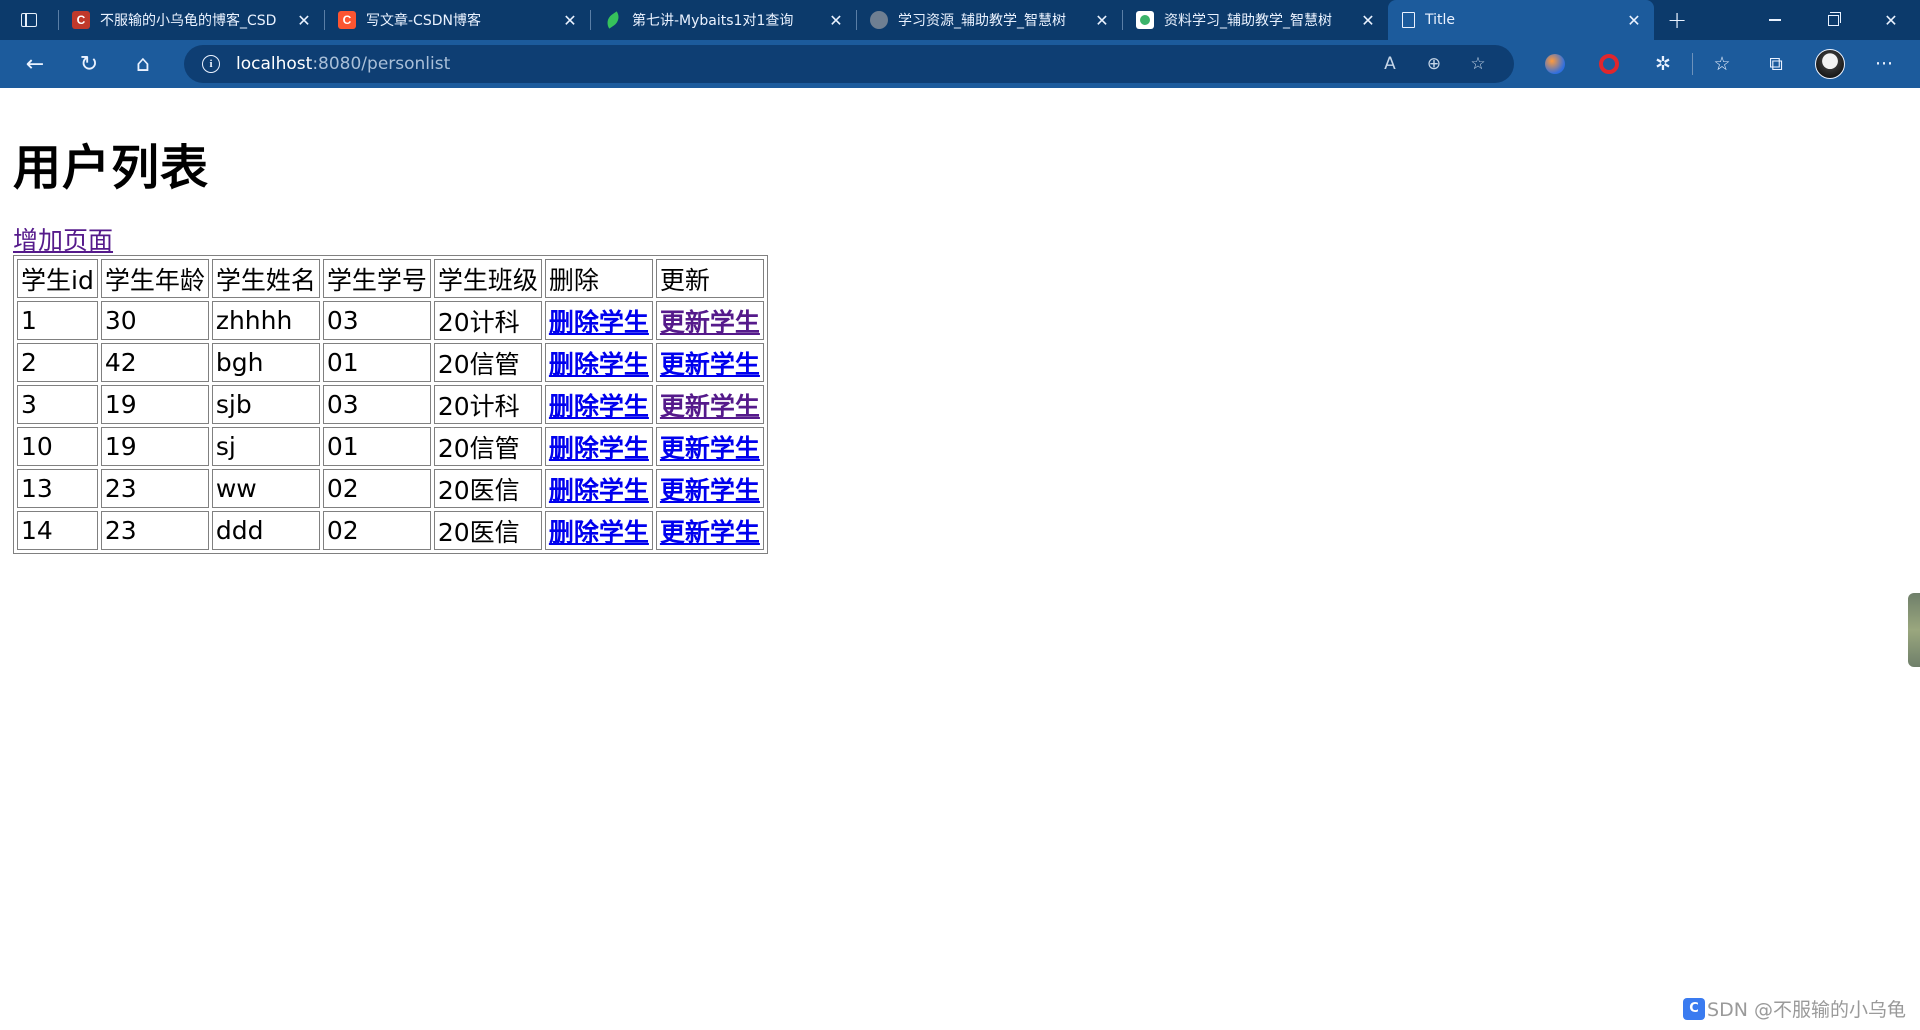 Image resolution: width=1920 pixels, height=1030 pixels. I want to click on settings-menu-button: ···, so click(1884, 64).